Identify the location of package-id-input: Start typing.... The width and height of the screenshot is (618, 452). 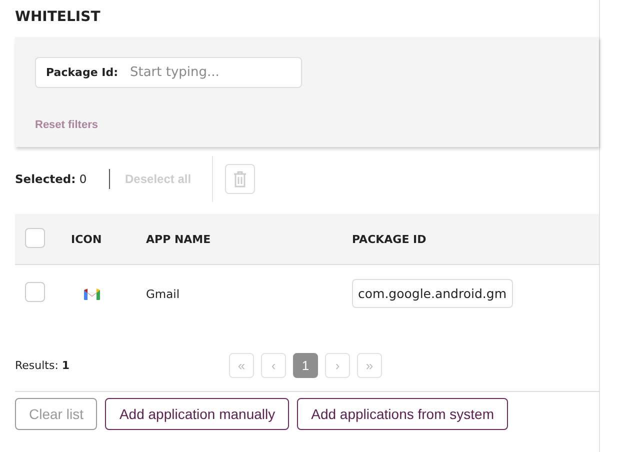
(205, 72).